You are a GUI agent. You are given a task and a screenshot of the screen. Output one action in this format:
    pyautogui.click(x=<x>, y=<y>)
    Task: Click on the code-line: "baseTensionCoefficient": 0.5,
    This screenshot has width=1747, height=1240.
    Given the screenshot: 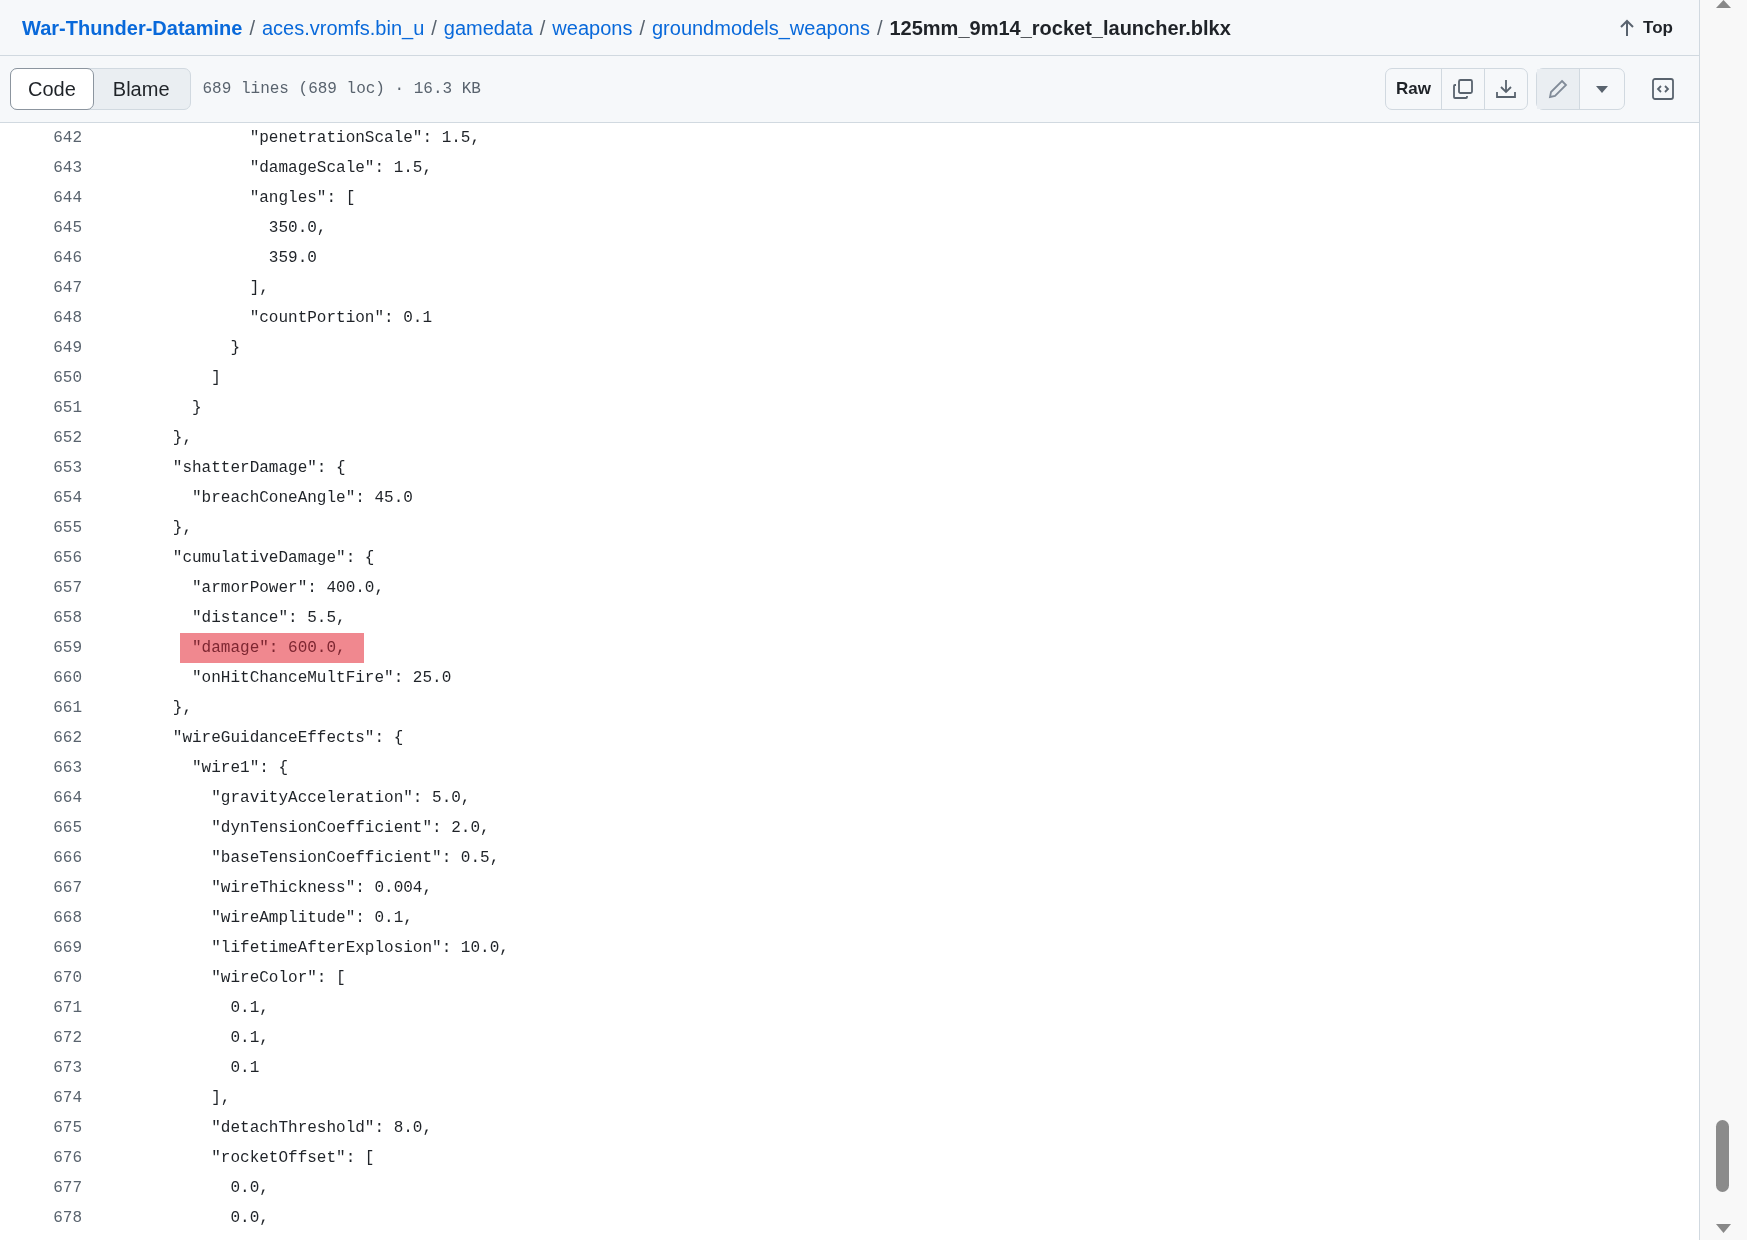 What is the action you would take?
    pyautogui.click(x=355, y=858)
    